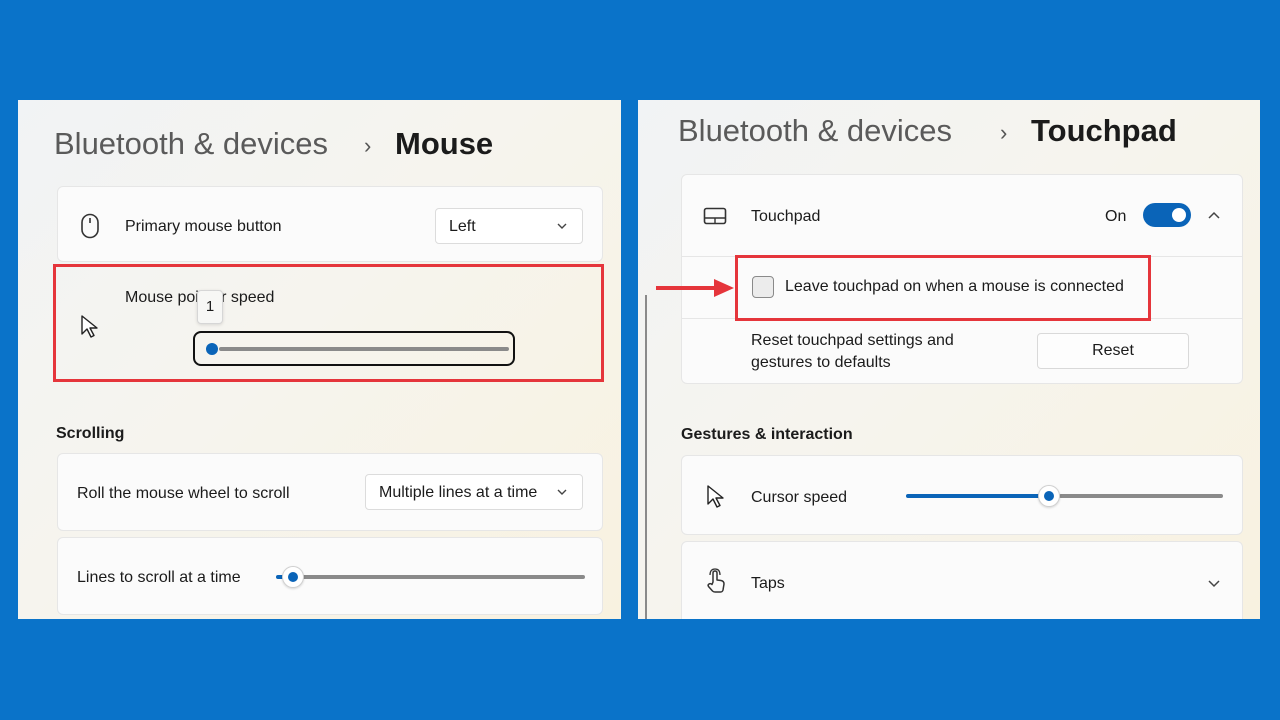 The image size is (1280, 720). I want to click on primary-button-dropdown: Left, so click(509, 226).